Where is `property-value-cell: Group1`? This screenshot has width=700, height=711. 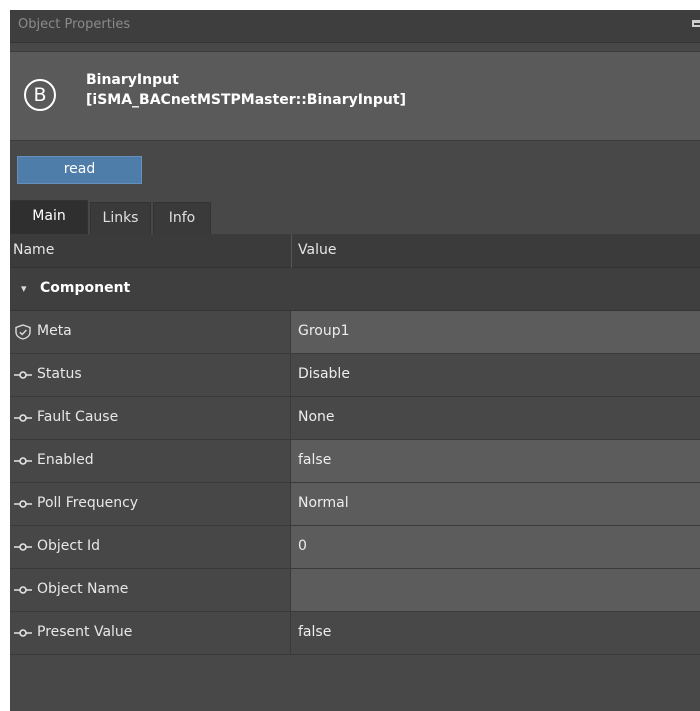 property-value-cell: Group1 is located at coordinates (495, 332).